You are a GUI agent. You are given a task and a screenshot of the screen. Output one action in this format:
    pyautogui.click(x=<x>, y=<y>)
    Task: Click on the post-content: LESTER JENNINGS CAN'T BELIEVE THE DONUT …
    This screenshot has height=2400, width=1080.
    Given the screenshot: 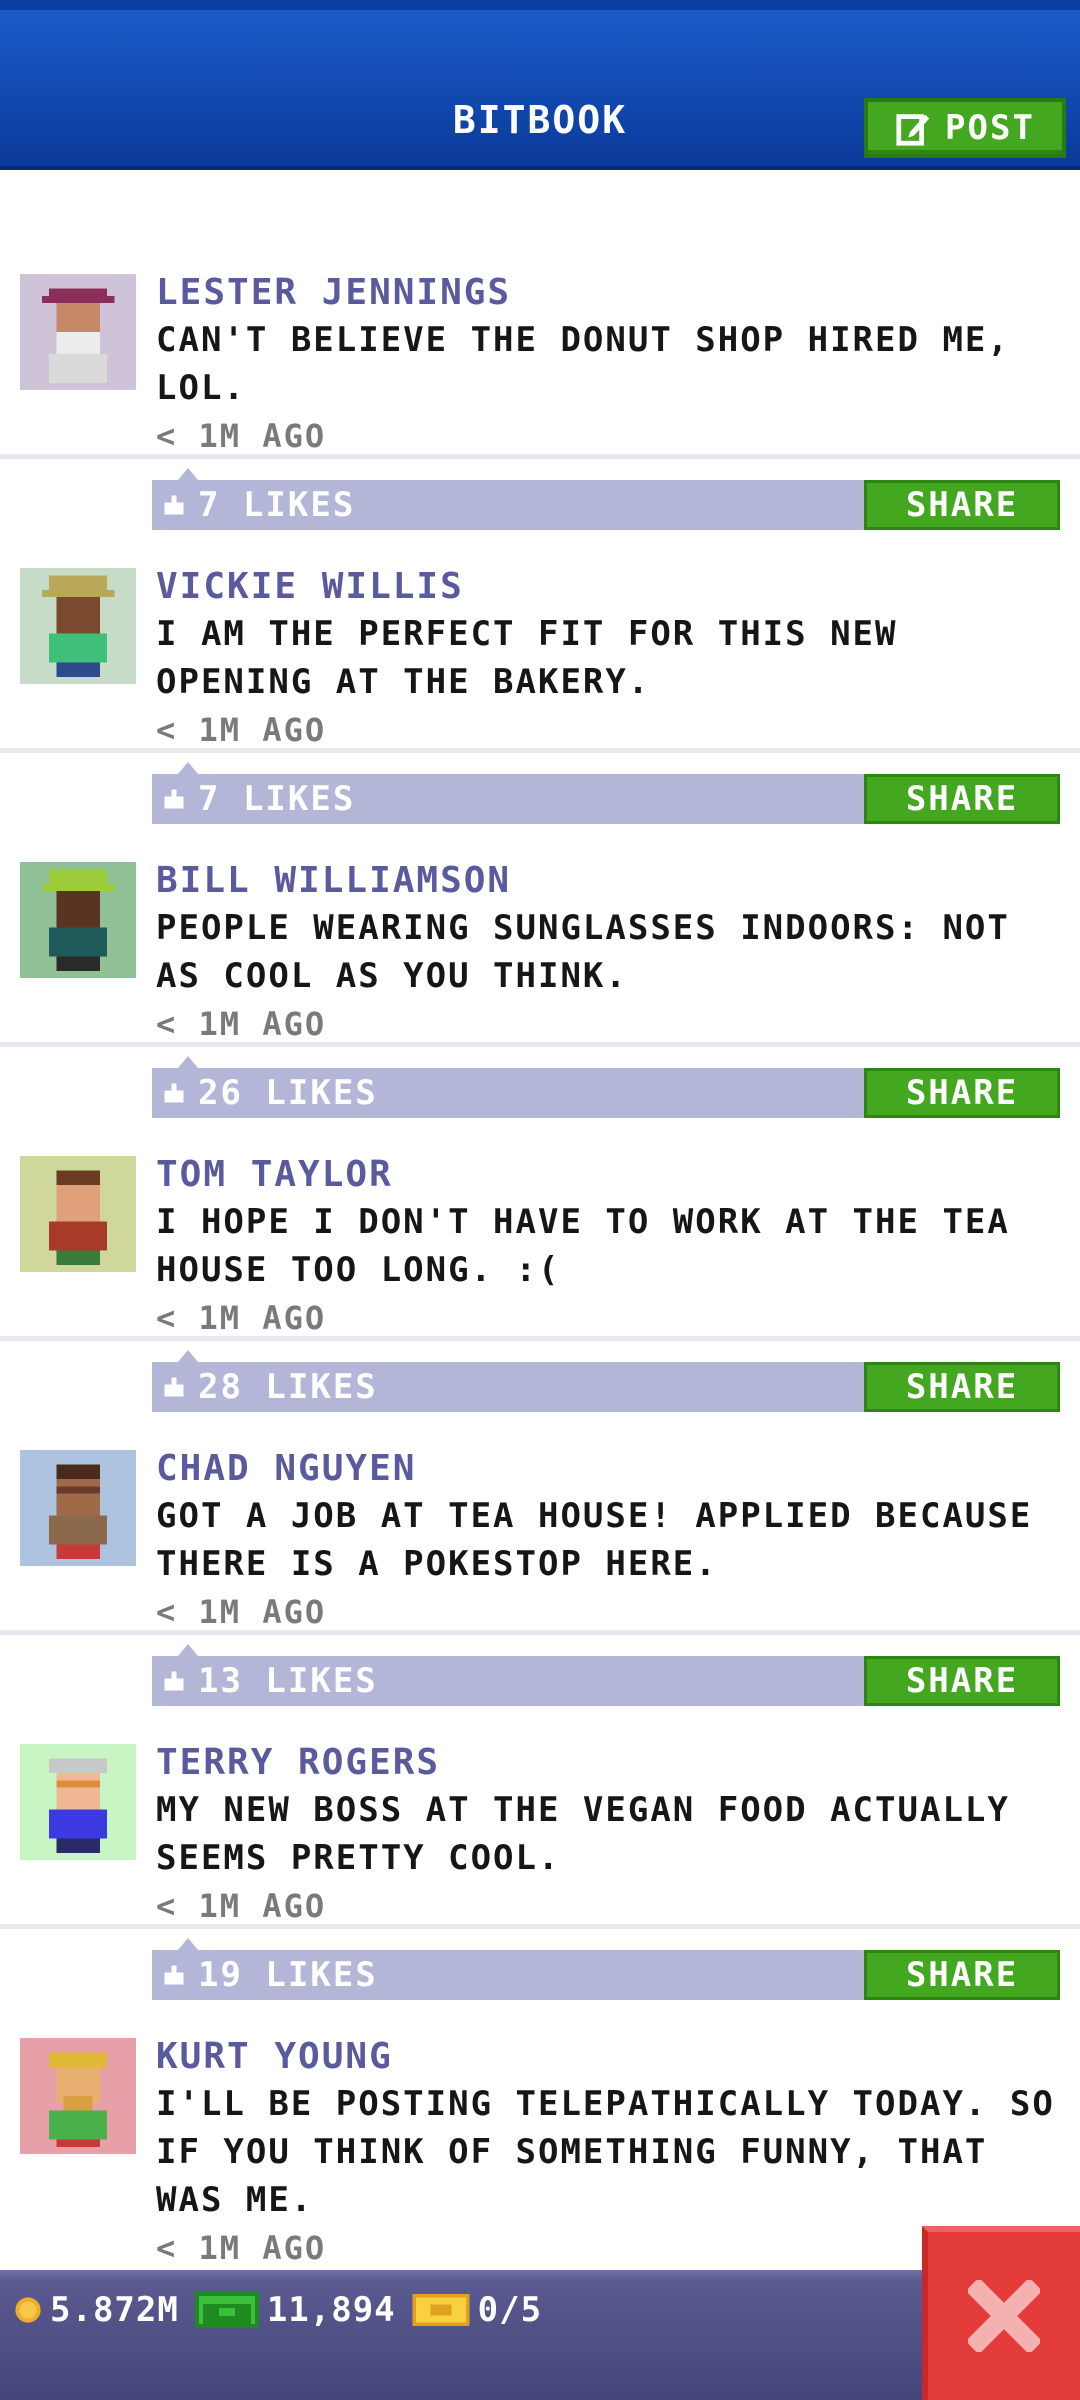 What is the action you would take?
    pyautogui.click(x=611, y=365)
    